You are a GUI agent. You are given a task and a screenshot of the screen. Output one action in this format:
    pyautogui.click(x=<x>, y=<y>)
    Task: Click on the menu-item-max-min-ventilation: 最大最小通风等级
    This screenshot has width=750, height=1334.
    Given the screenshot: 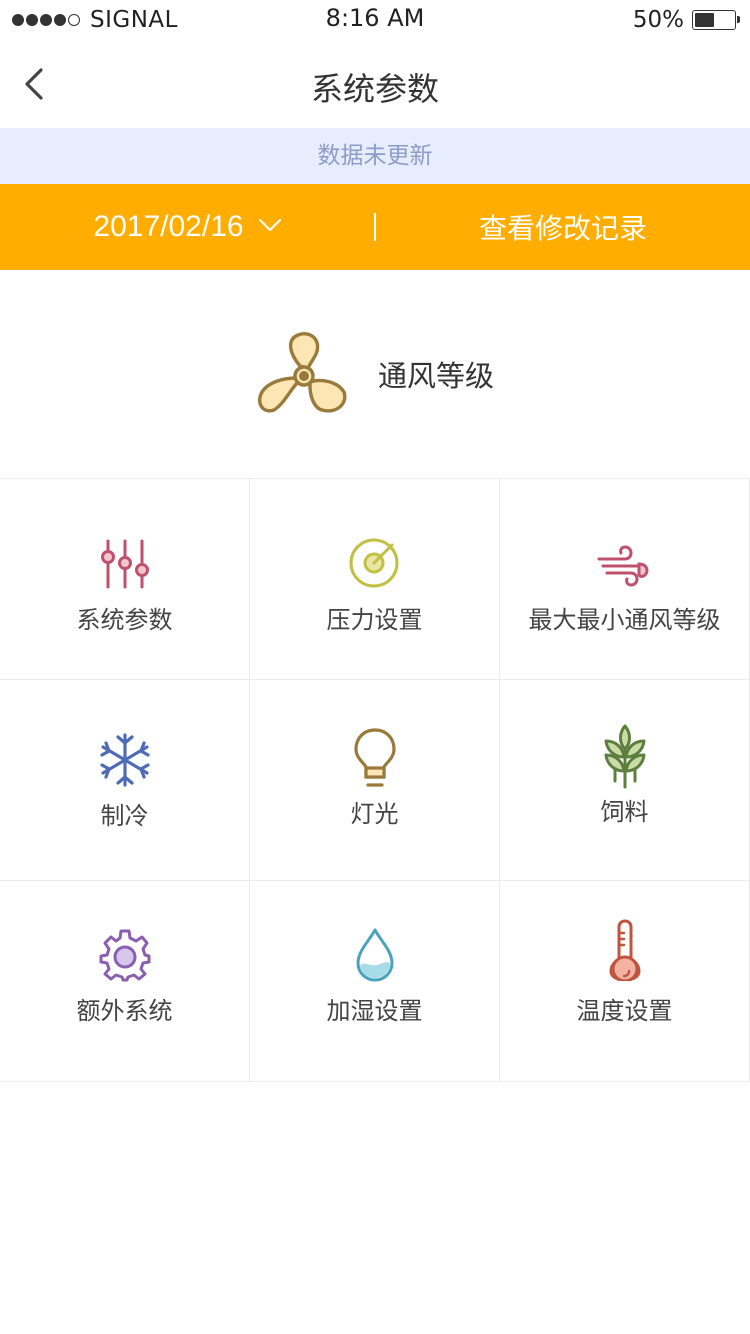 What is the action you would take?
    pyautogui.click(x=625, y=579)
    